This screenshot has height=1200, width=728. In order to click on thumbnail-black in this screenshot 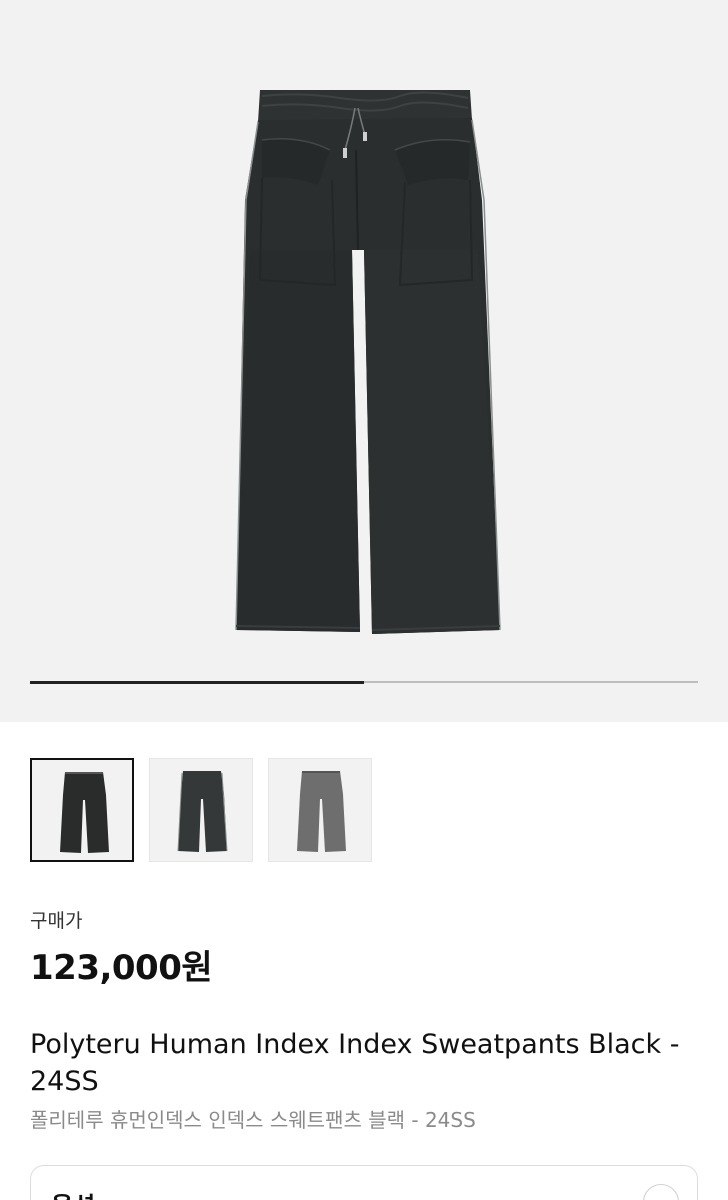, I will do `click(82, 810)`.